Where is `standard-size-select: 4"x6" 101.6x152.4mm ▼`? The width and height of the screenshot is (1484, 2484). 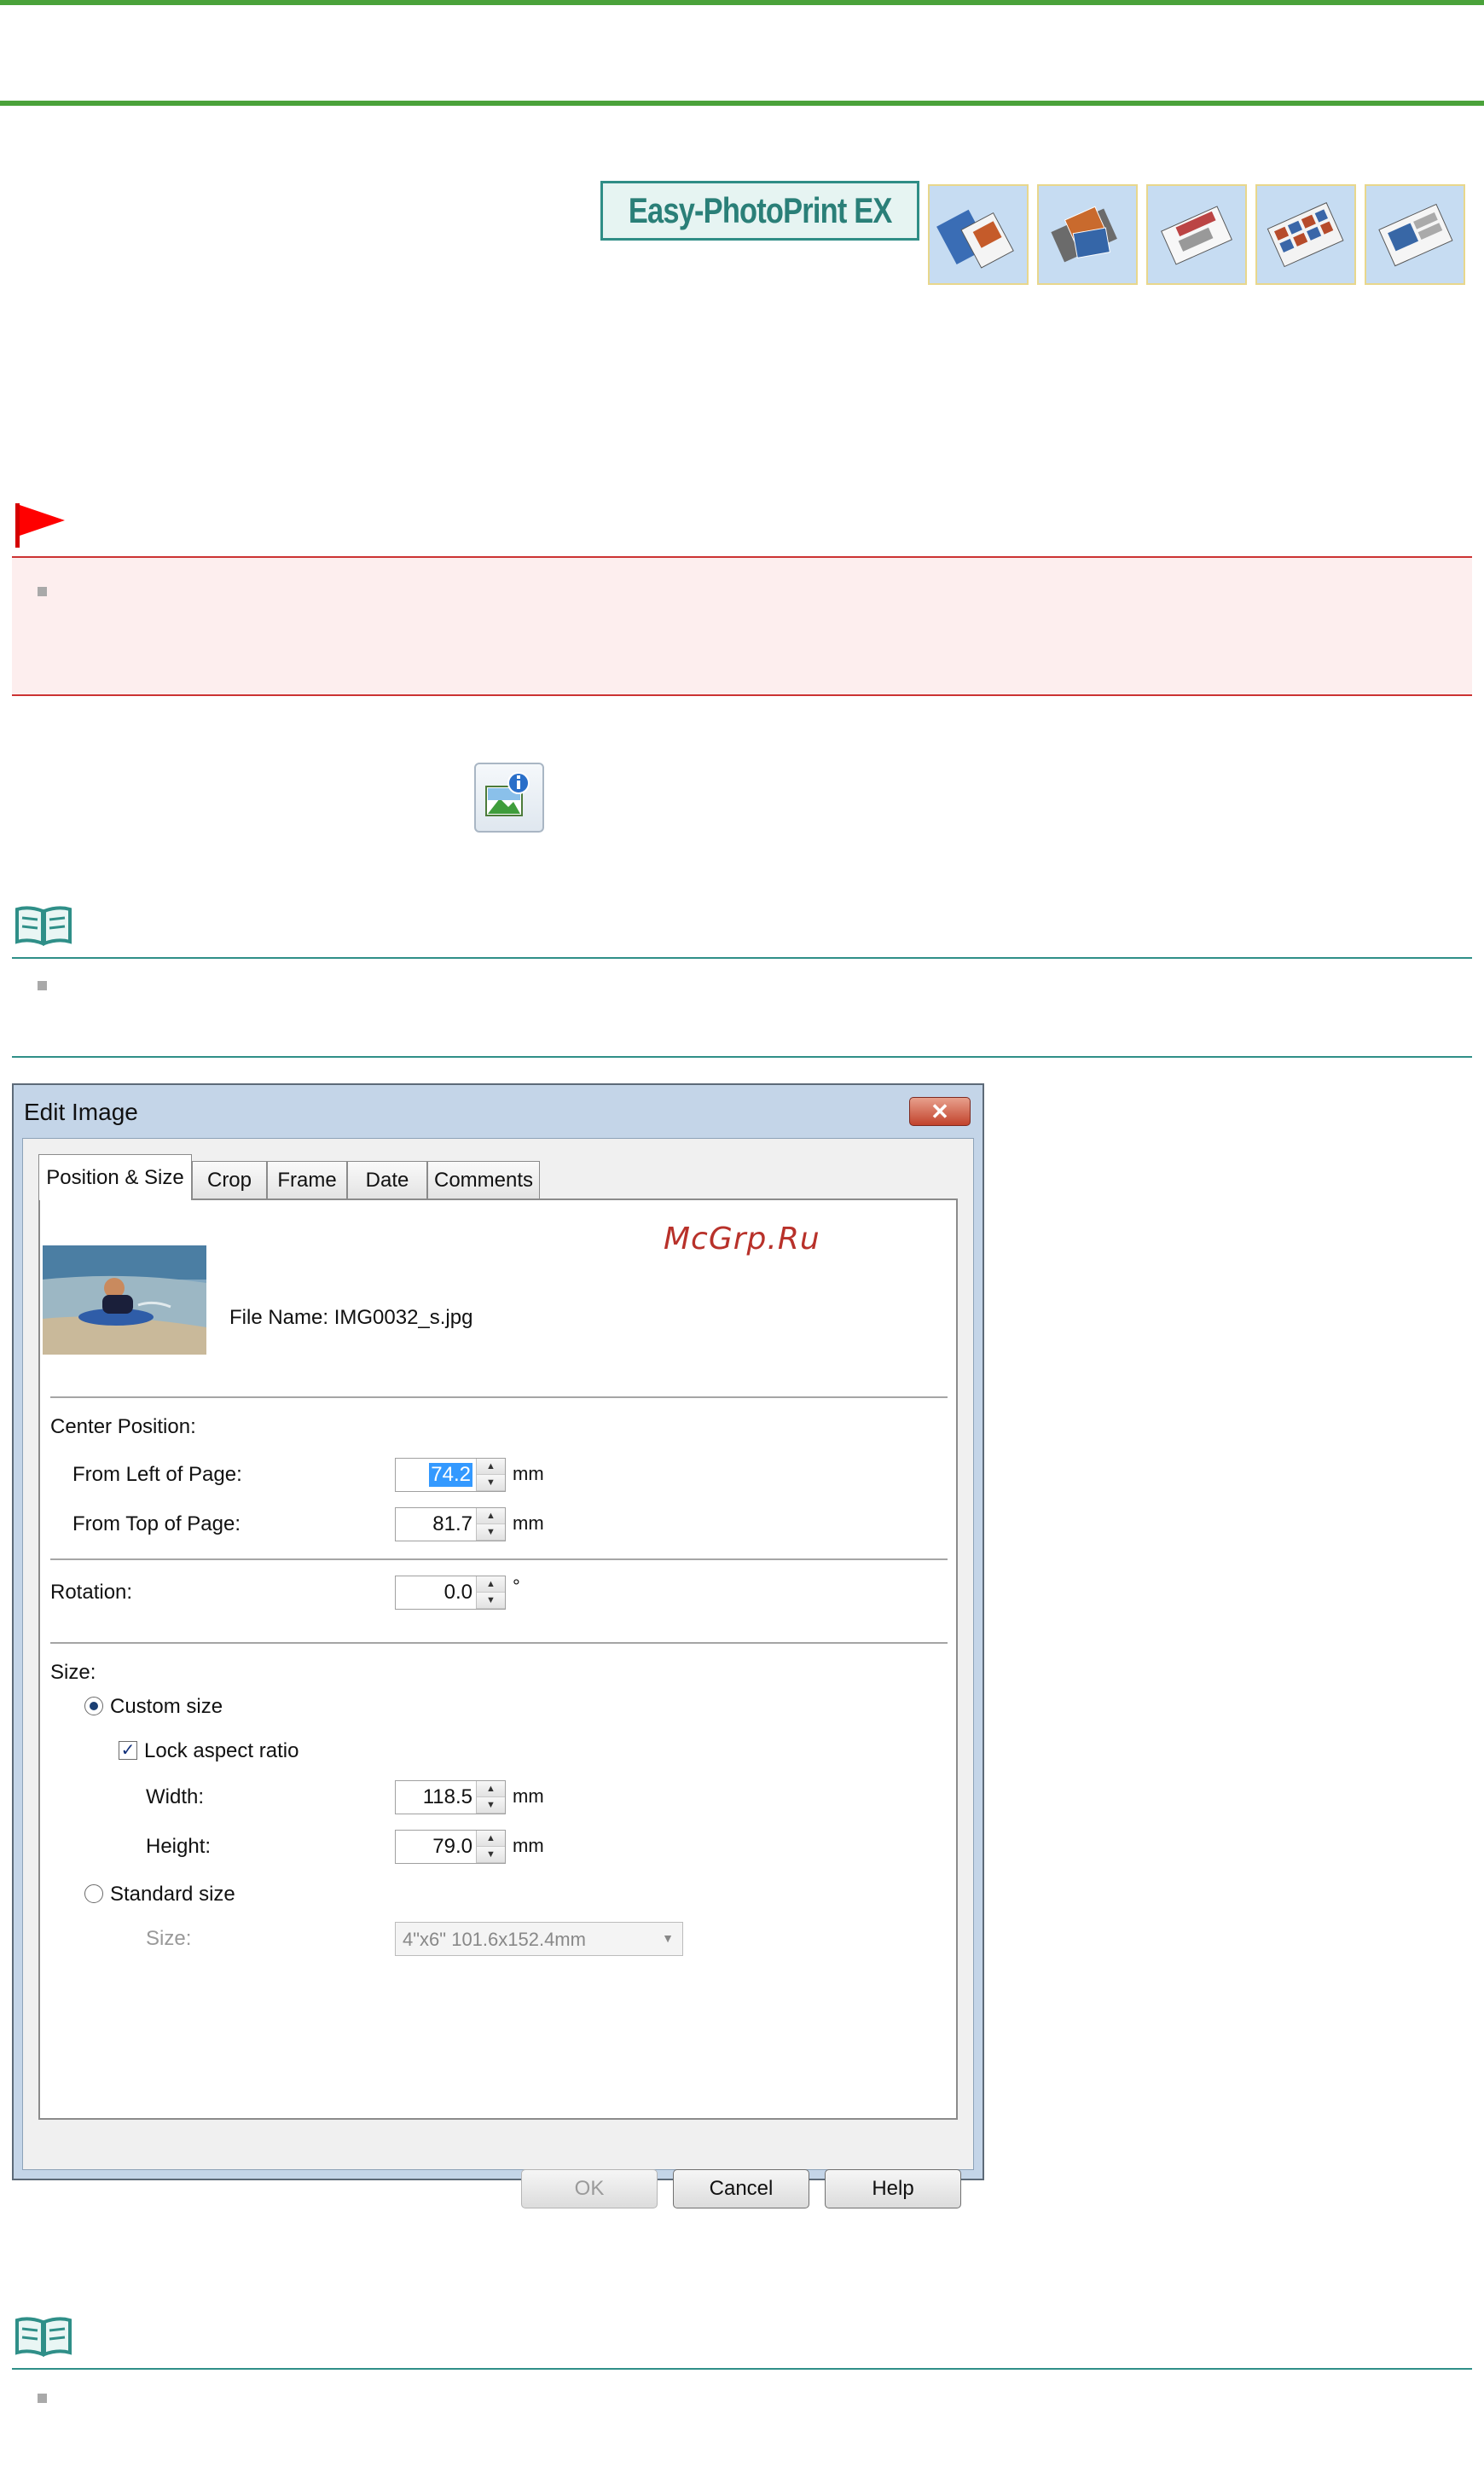 standard-size-select: 4"x6" 101.6x152.4mm ▼ is located at coordinates (539, 1939).